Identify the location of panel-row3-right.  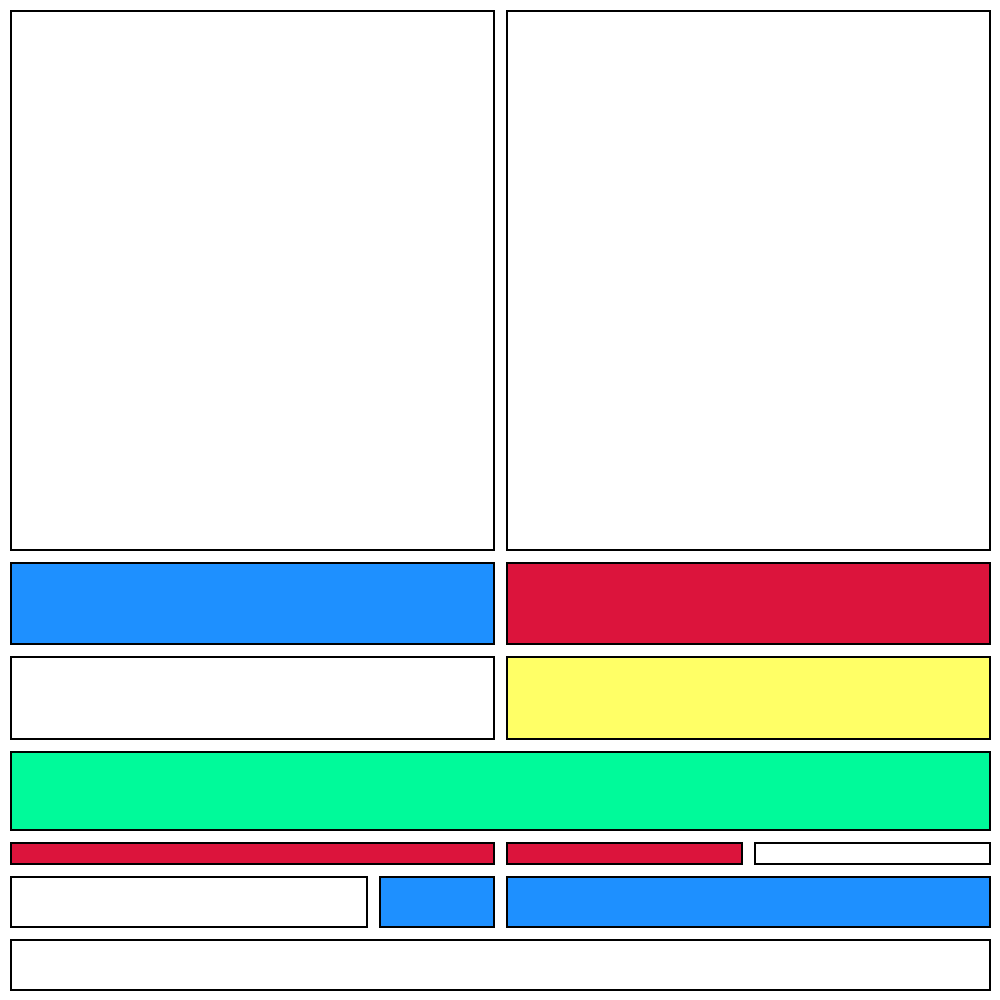
(748, 698).